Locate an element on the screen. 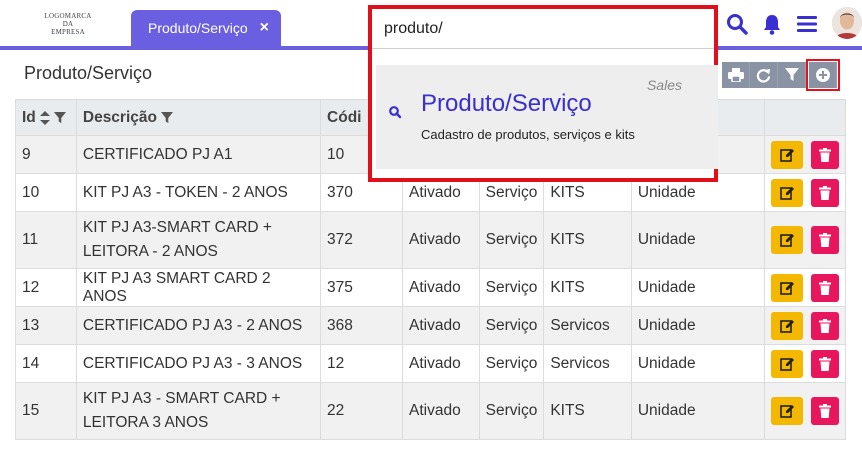 The image size is (862, 450). tab-produto-servico: Produto/Serviço × is located at coordinates (206, 28).